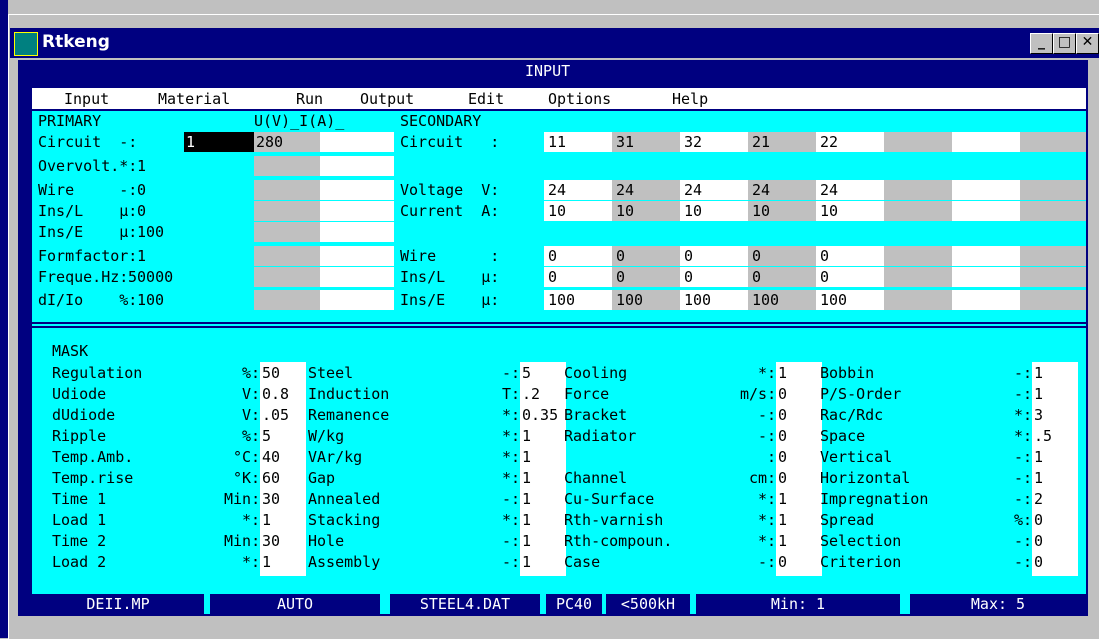  Describe the element at coordinates (357, 211) in the screenshot. I see `primary-extra-cell` at that location.